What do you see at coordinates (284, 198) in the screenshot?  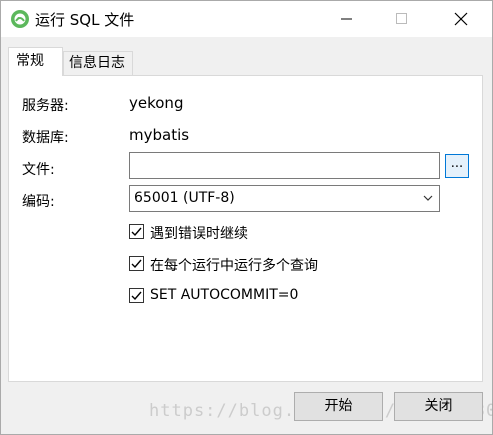 I see `encoding-select: 65001 (UTF-8)` at bounding box center [284, 198].